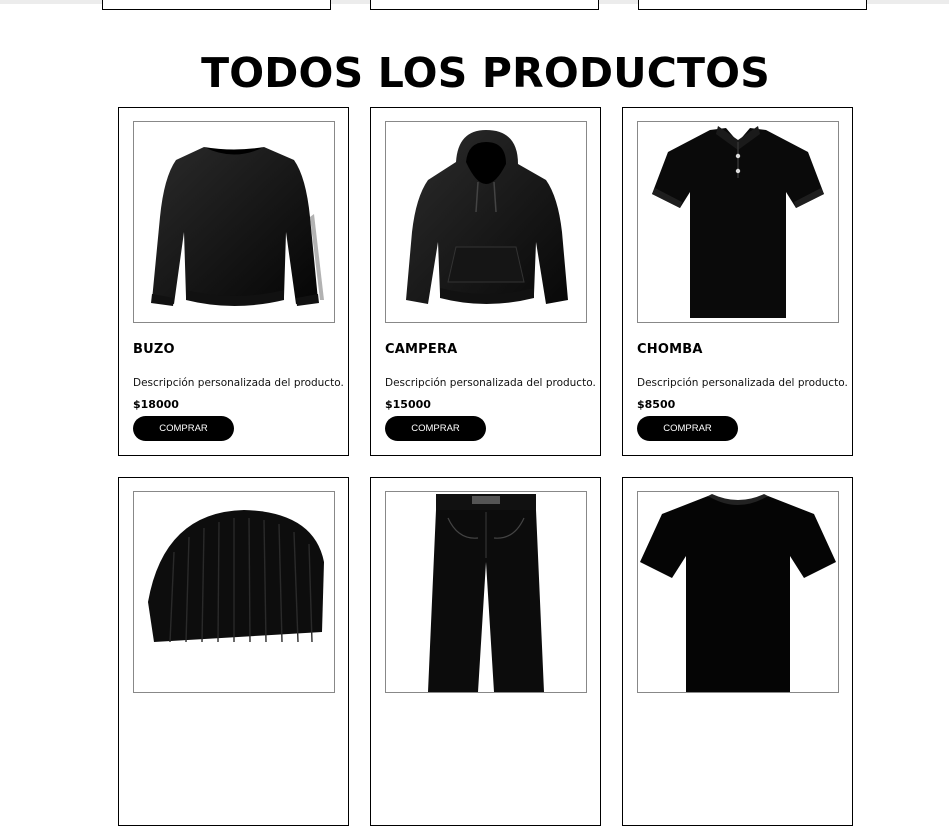 This screenshot has height=826, width=949. I want to click on product-price: $18000, so click(156, 404).